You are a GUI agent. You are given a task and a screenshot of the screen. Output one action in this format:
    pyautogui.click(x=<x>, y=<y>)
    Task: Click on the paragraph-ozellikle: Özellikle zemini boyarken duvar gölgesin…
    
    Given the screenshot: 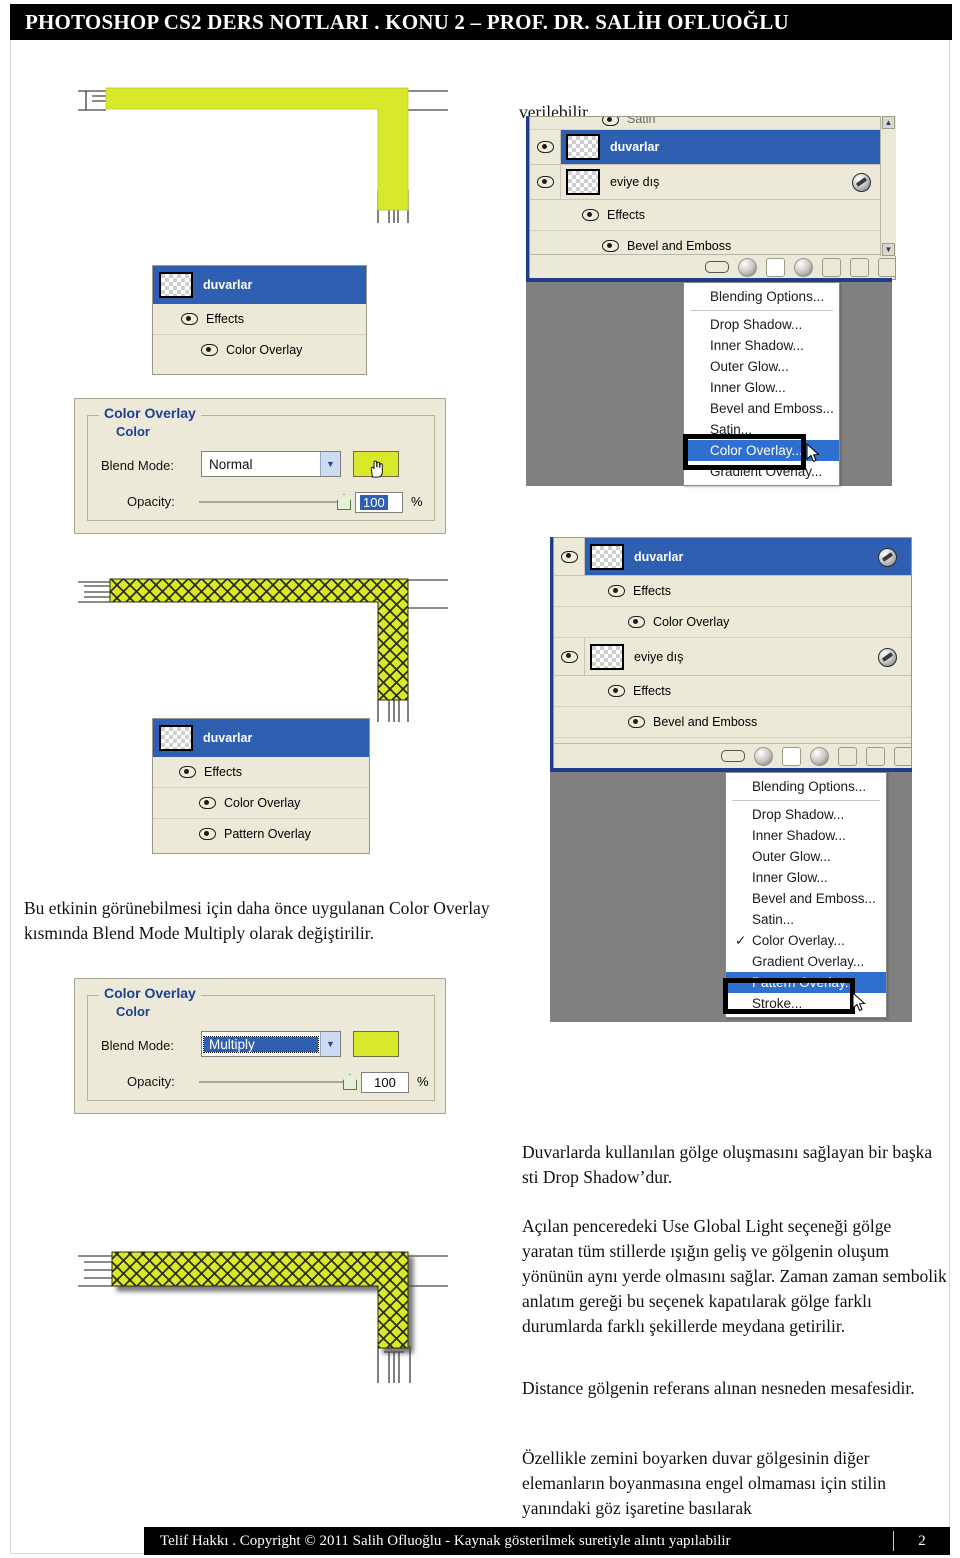 What is the action you would take?
    pyautogui.click(x=704, y=1482)
    